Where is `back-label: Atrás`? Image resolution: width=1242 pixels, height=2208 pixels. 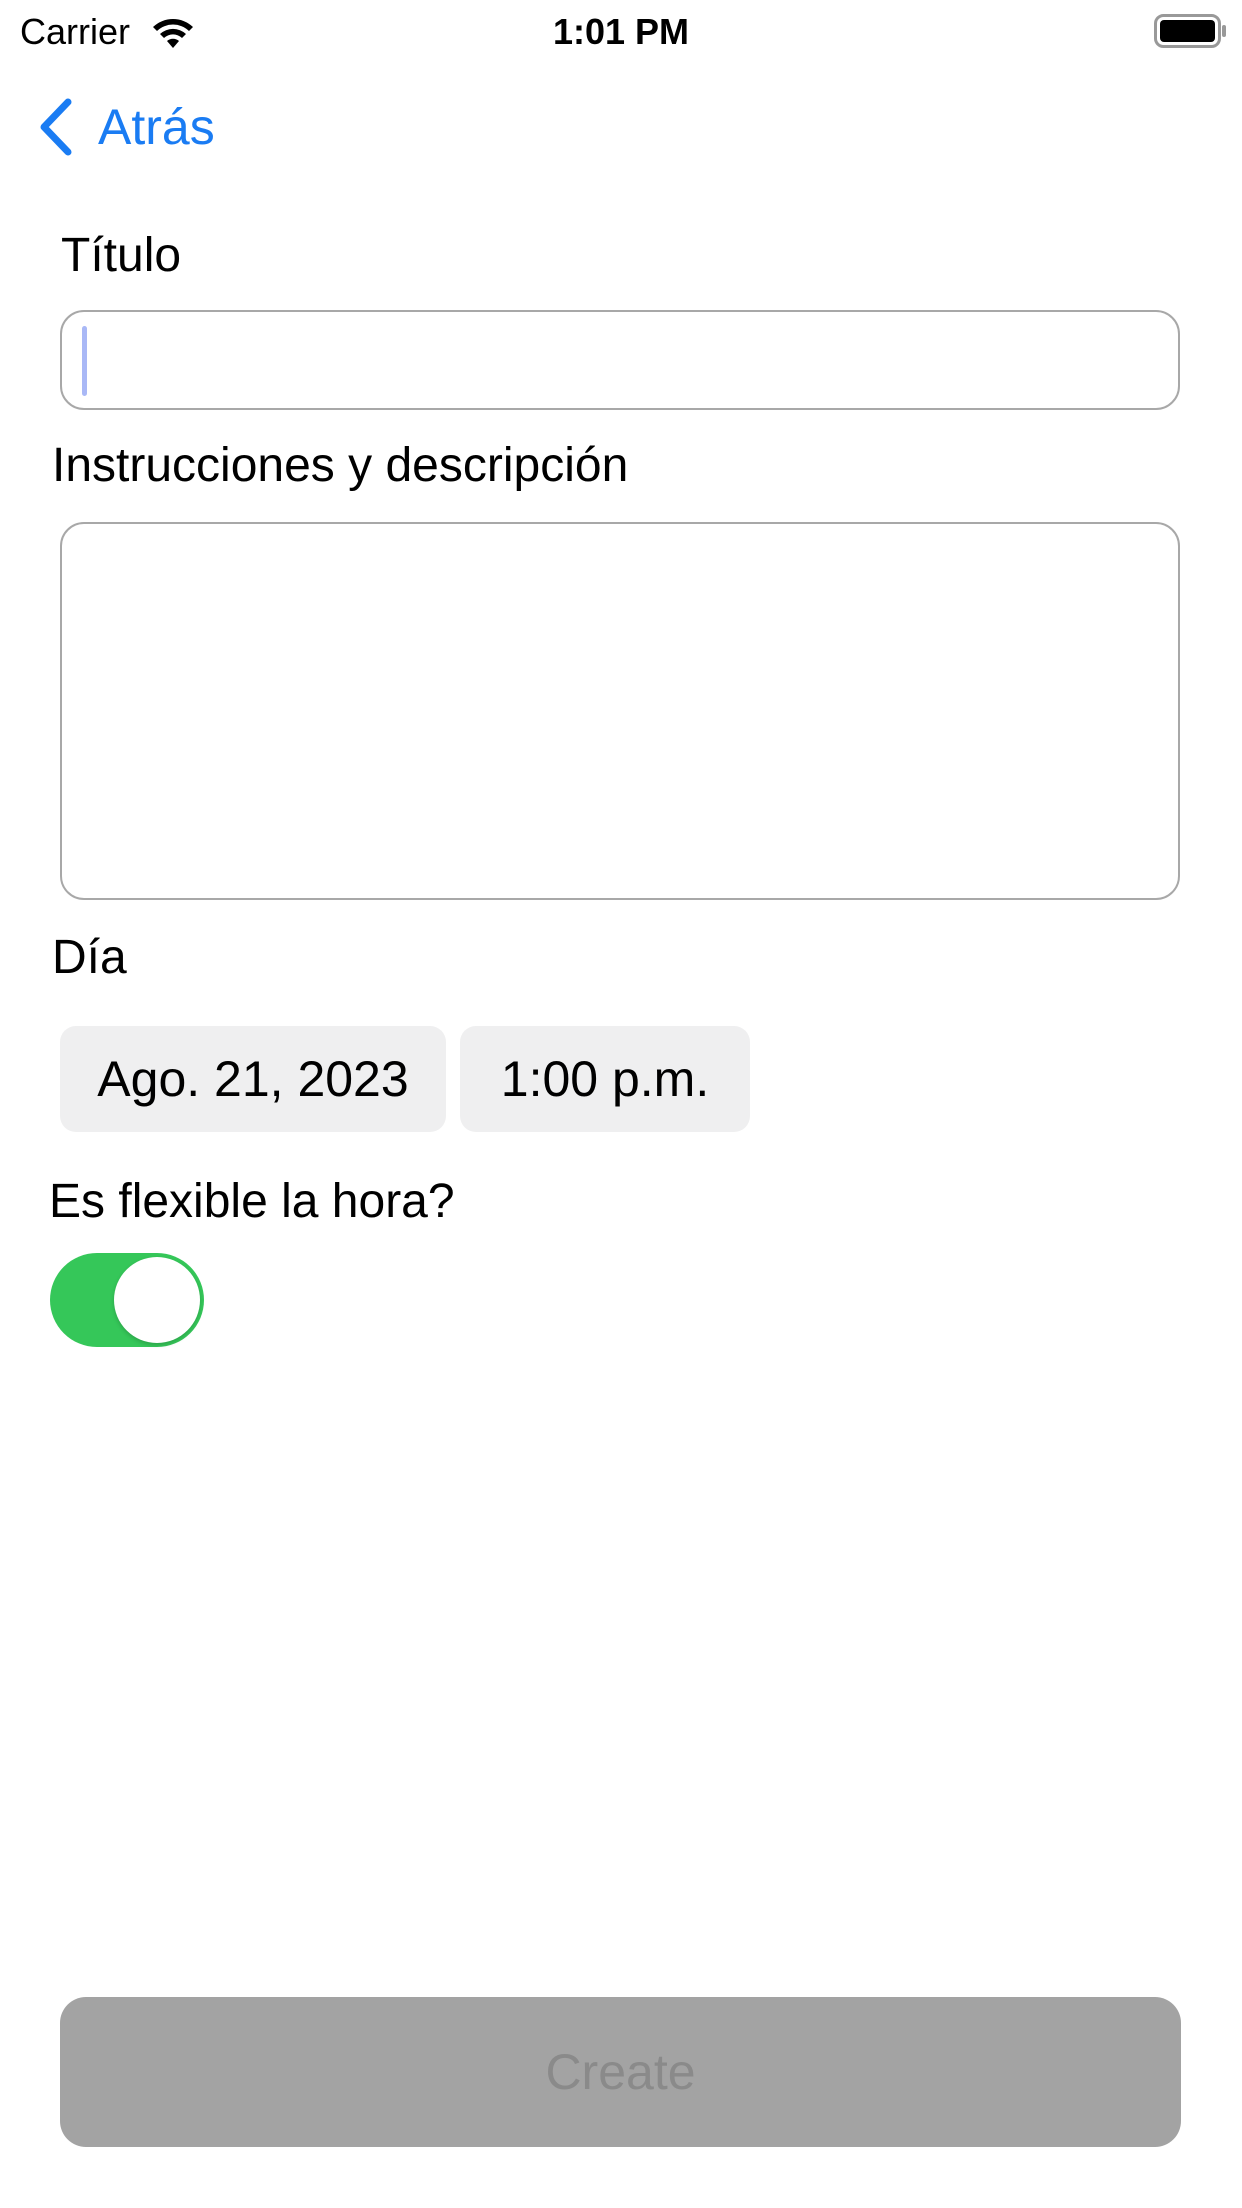
back-label: Atrás is located at coordinates (156, 127).